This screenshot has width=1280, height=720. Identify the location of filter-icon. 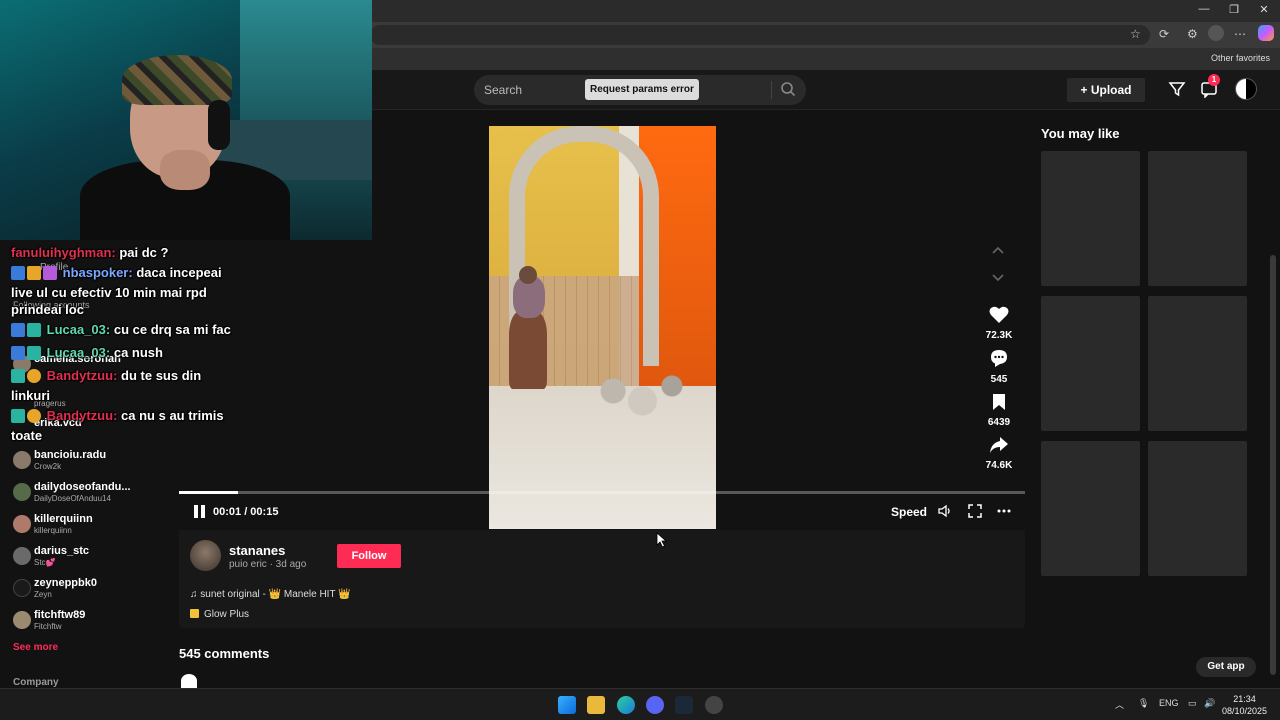
(1177, 89).